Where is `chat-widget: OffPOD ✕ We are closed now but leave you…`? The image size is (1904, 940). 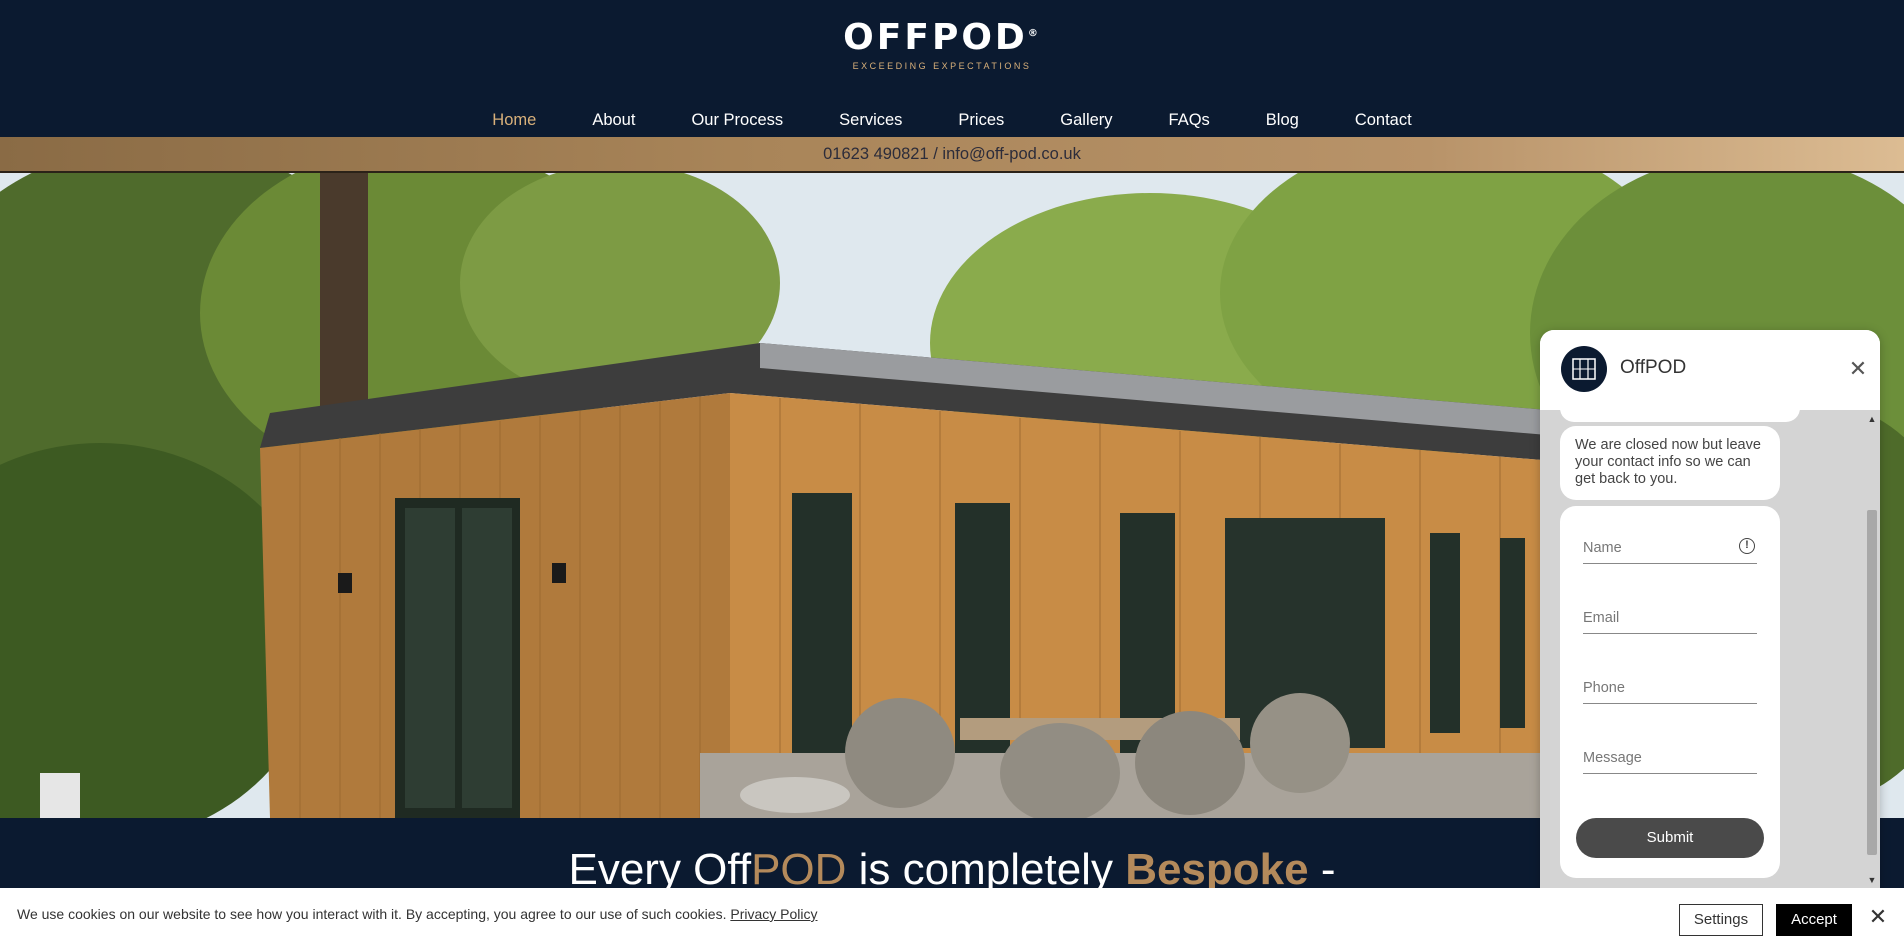 chat-widget: OffPOD ✕ We are closed now but leave you… is located at coordinates (1710, 610).